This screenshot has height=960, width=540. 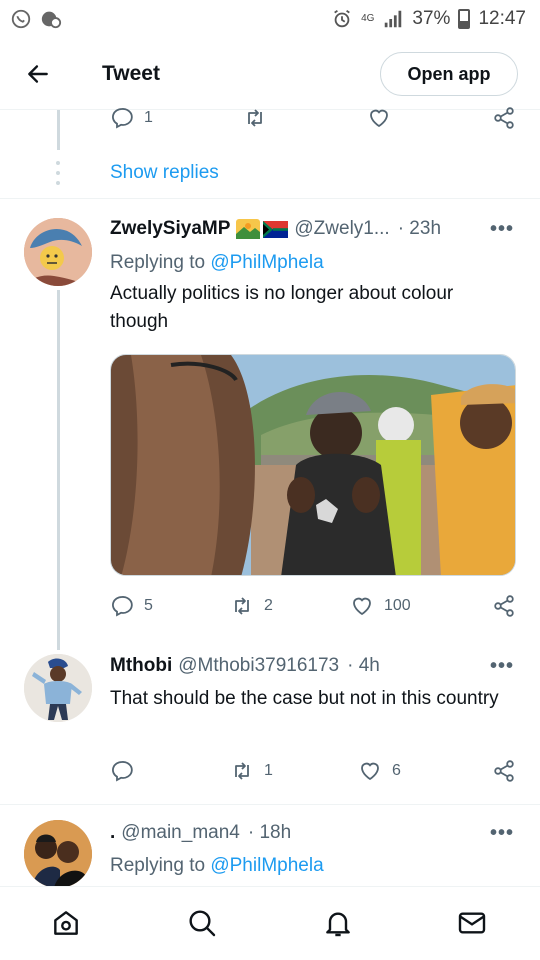 What do you see at coordinates (251, 771) in the screenshot?
I see `retweet-button: 1` at bounding box center [251, 771].